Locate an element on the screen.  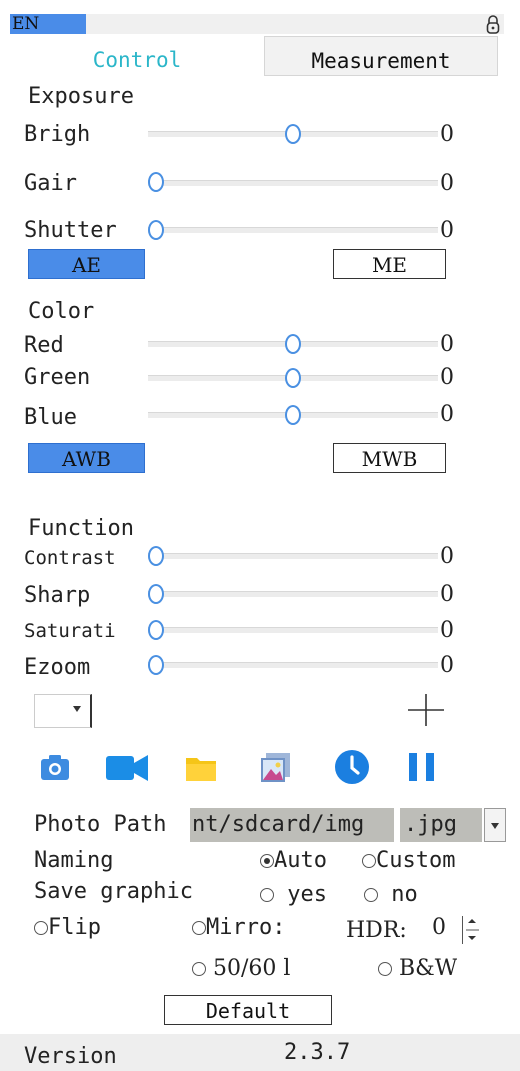
hdr-spinner is located at coordinates (471, 930).